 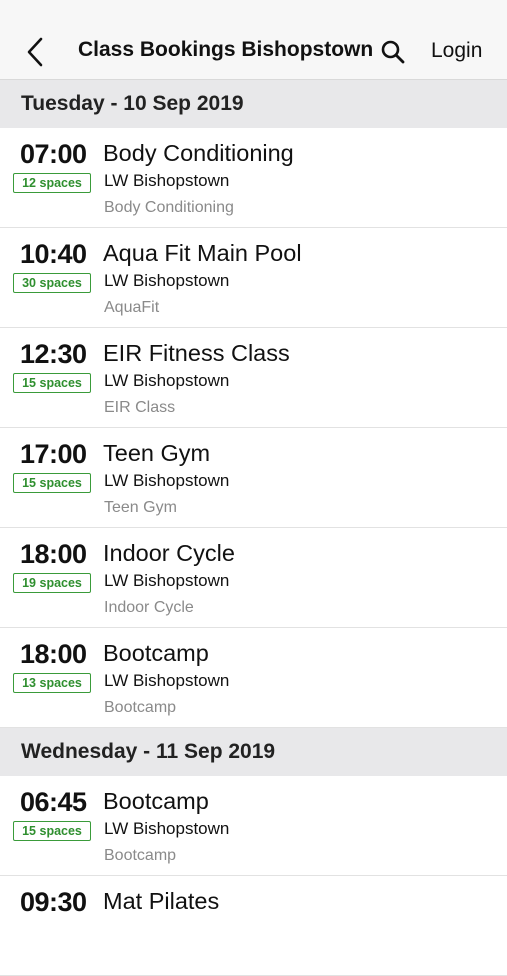 I want to click on class-category: EIR Class, so click(x=140, y=407).